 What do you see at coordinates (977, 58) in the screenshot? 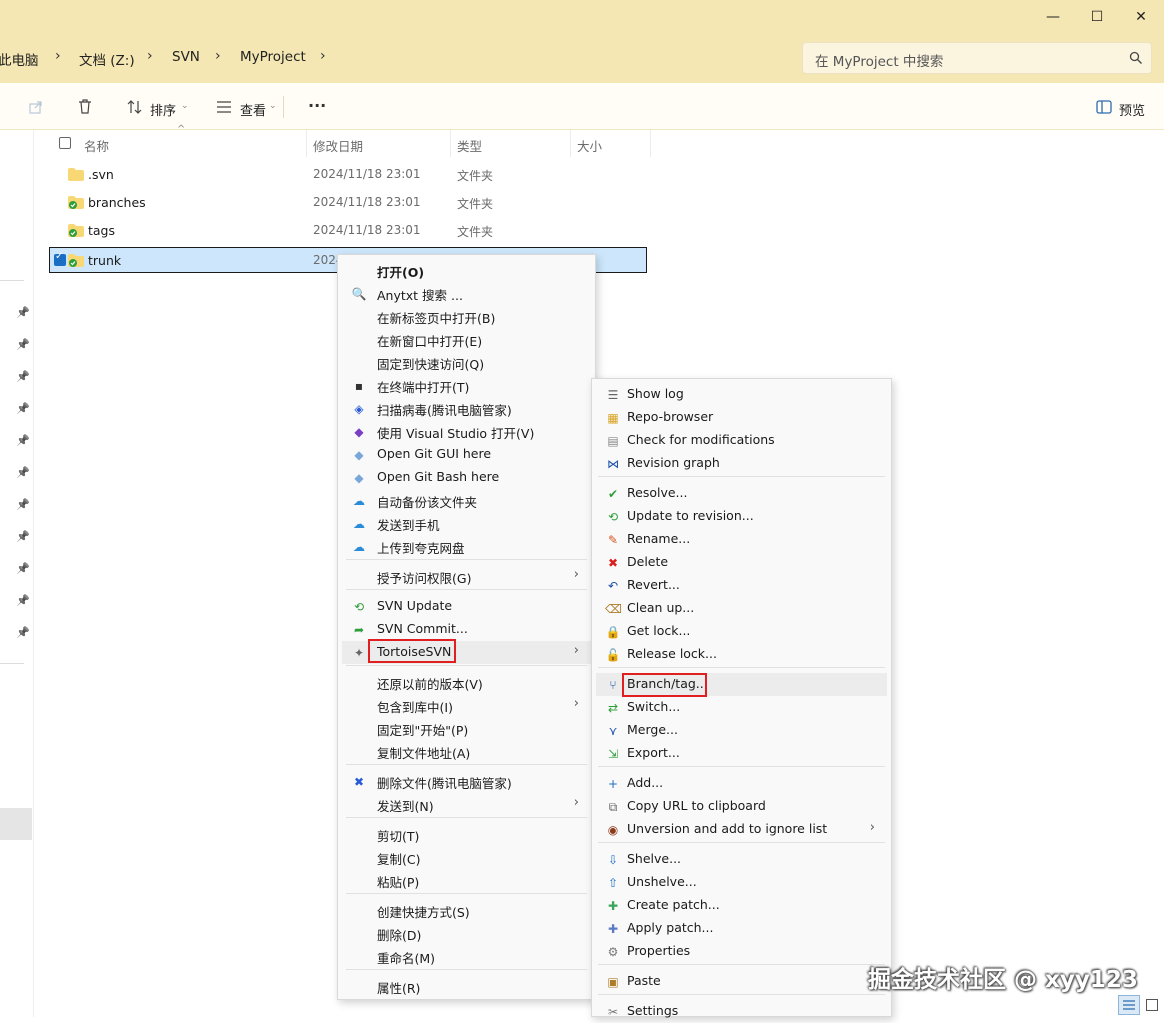
I see `search-input: 在 MyProject 中搜索` at bounding box center [977, 58].